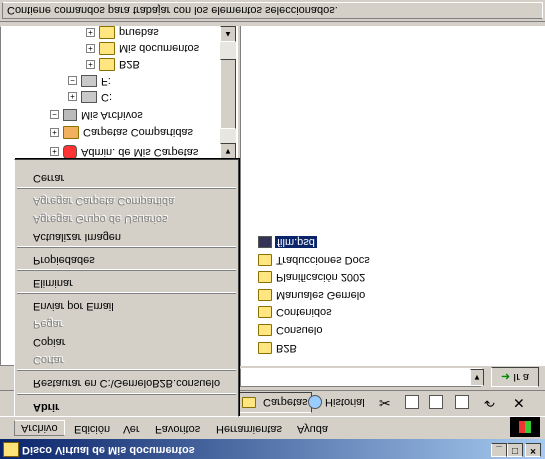 The width and height of the screenshot is (545, 459). I want to click on copy-to-icon, so click(412, 402).